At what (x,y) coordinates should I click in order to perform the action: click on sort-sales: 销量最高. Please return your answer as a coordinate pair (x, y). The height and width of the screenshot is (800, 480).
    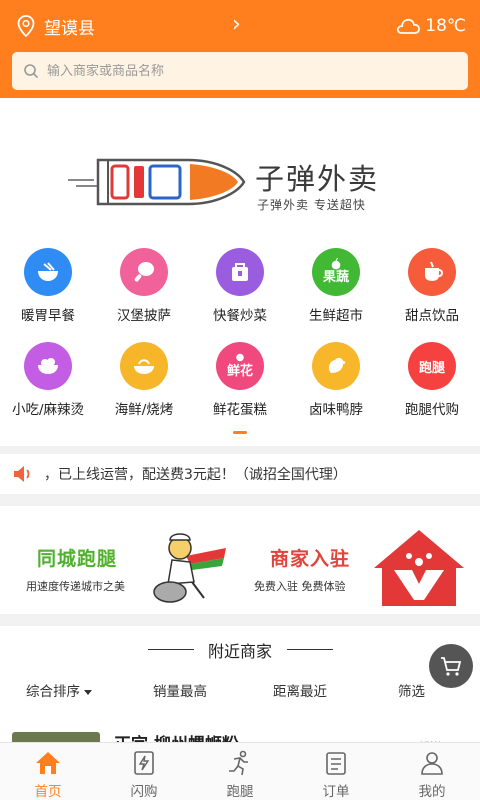
    Looking at the image, I should click on (180, 690).